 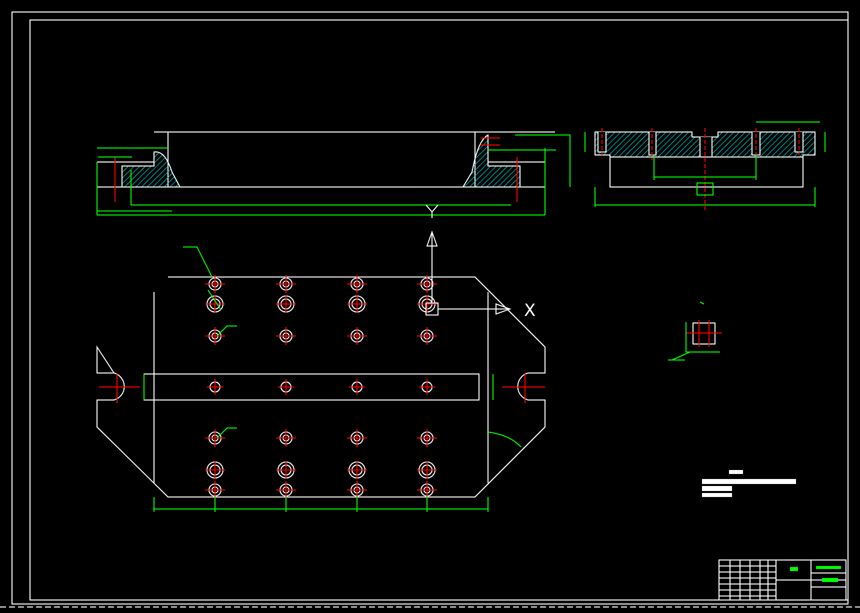 I want to click on detail-drawing, so click(x=695, y=331).